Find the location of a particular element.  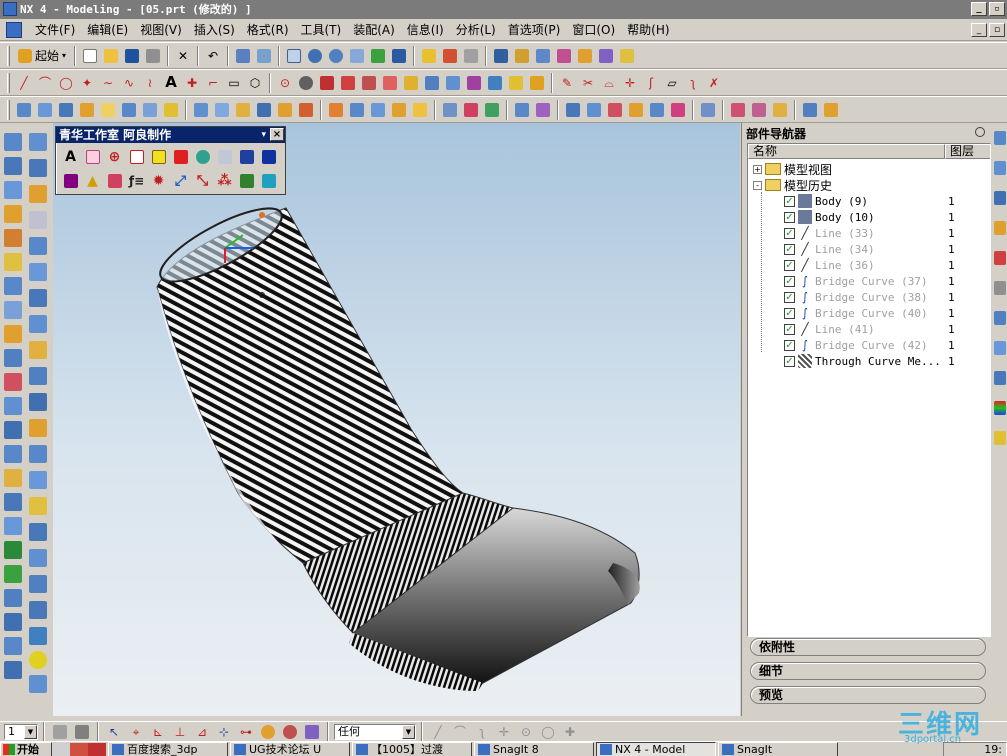

wrap-curve-icon is located at coordinates (474, 83).